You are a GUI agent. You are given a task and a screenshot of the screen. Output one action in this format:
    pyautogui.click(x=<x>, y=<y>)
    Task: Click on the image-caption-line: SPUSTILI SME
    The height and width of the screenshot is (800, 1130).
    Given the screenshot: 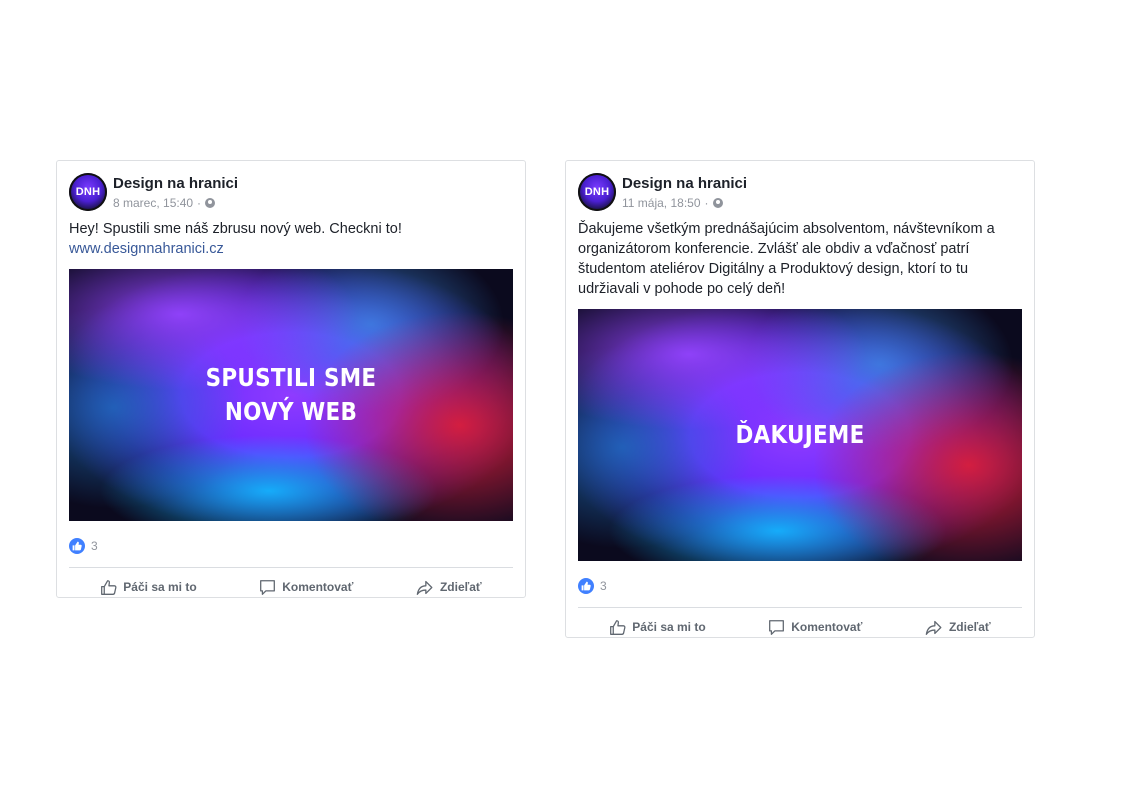 What is the action you would take?
    pyautogui.click(x=291, y=377)
    